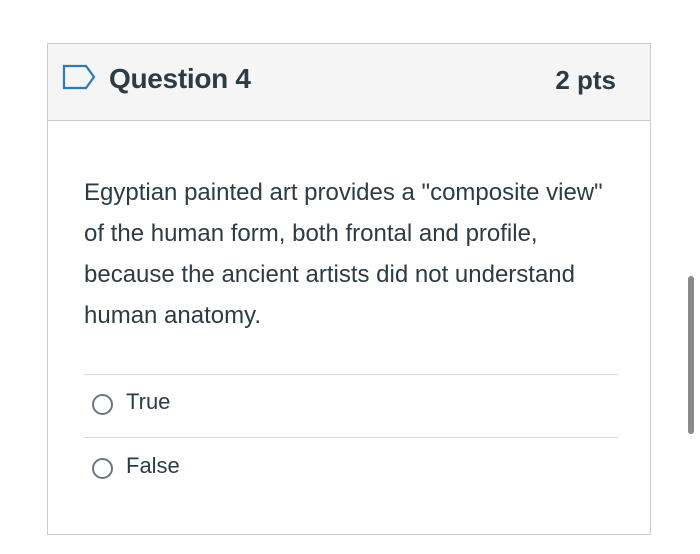 This screenshot has height=554, width=700. I want to click on answer-option-false: False, so click(351, 470).